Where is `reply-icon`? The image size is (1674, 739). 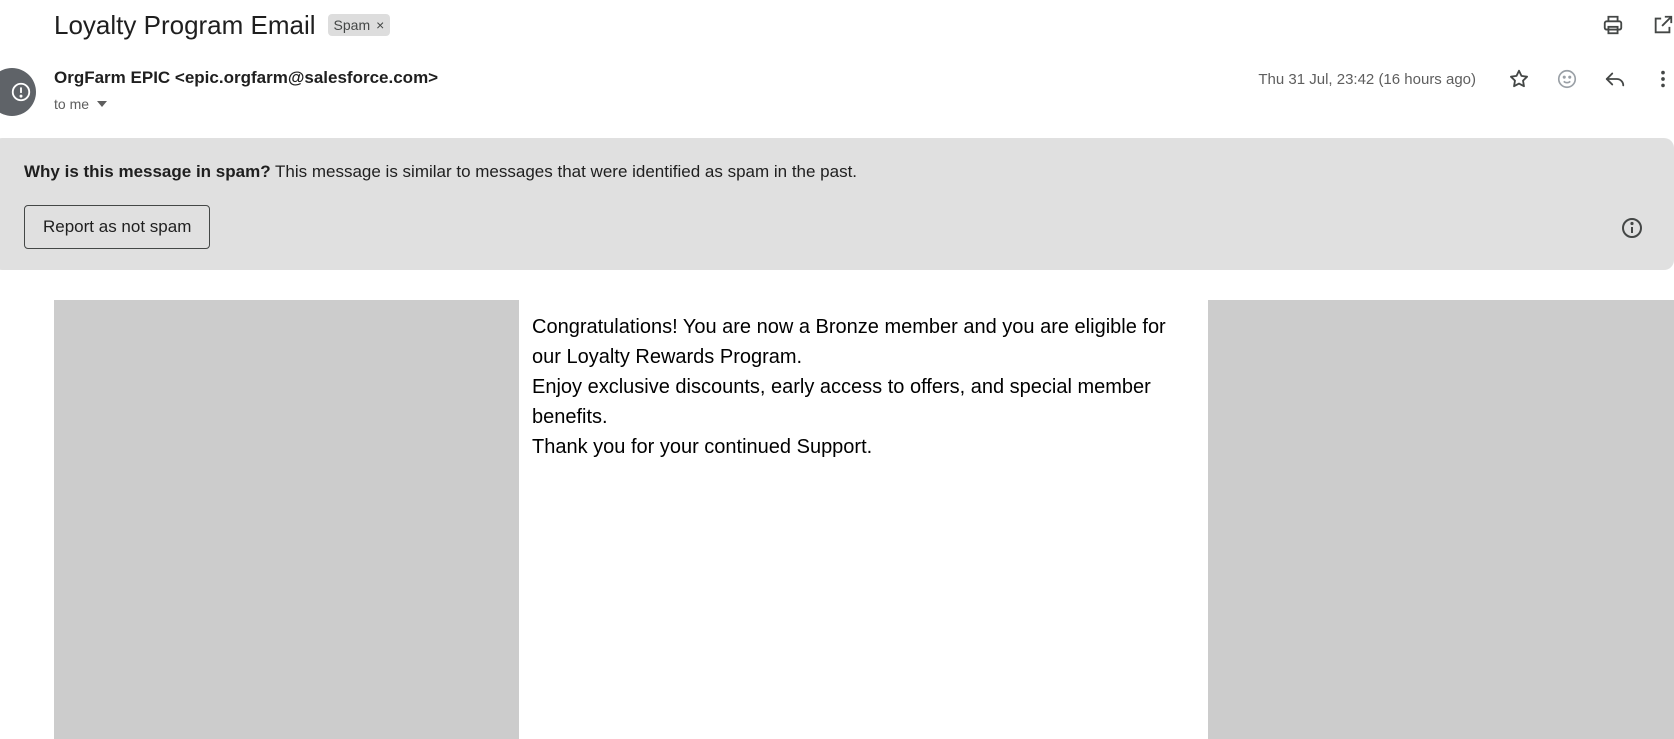 reply-icon is located at coordinates (1615, 79).